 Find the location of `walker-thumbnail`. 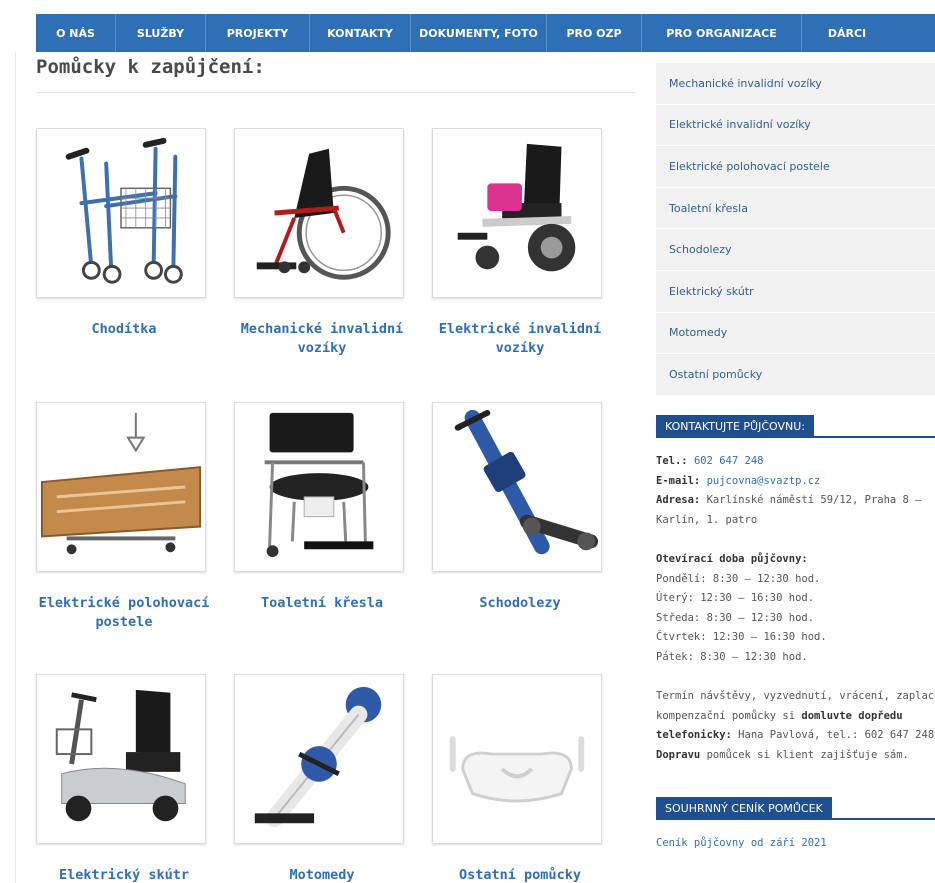

walker-thumbnail is located at coordinates (121, 213).